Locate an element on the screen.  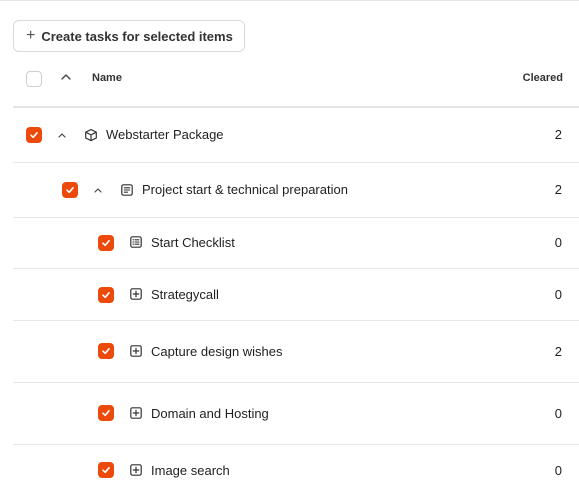
row-label: Project start & technical preparation is located at coordinates (245, 189).